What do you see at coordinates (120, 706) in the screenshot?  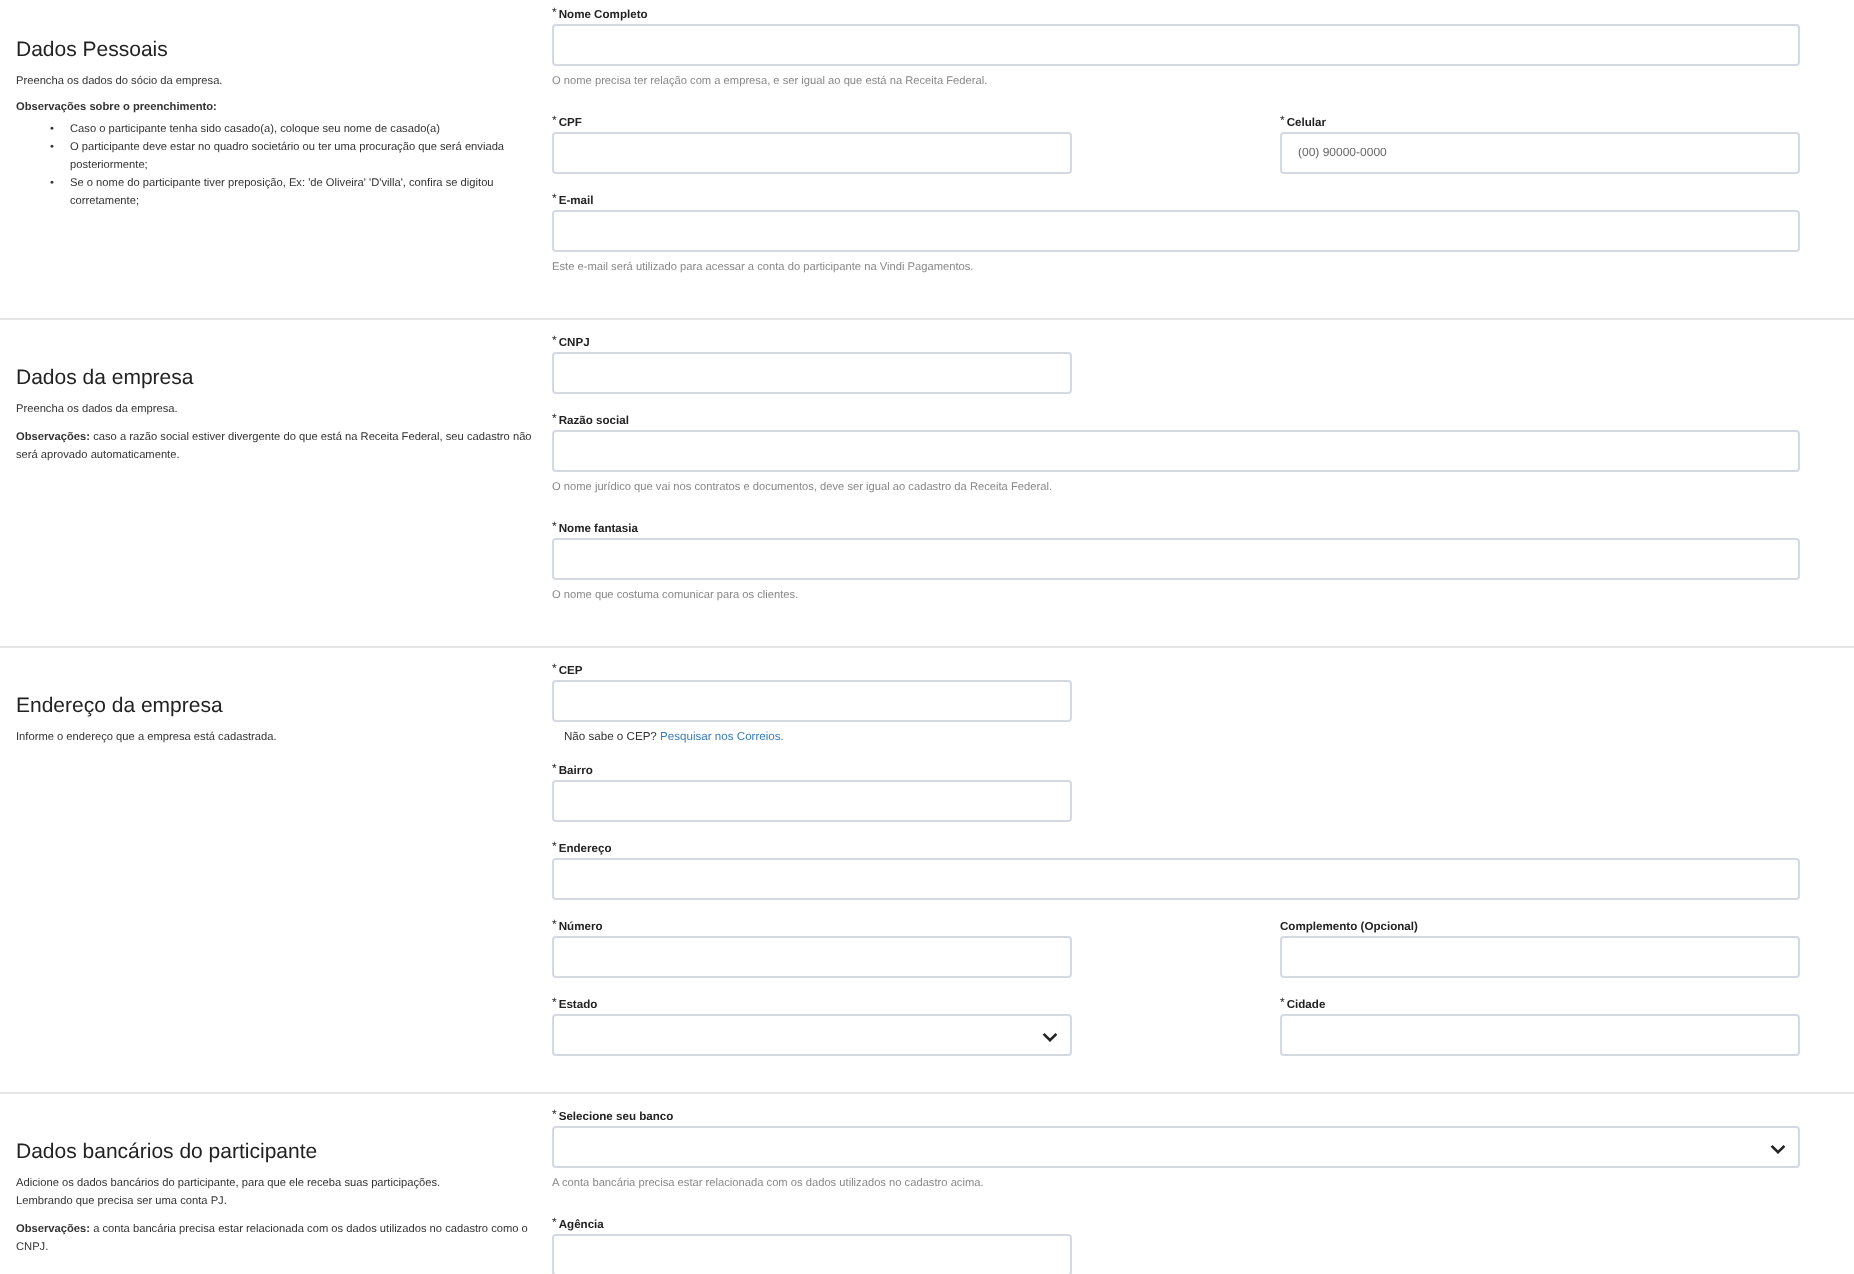 I see `section-title: Endereço da empresa` at bounding box center [120, 706].